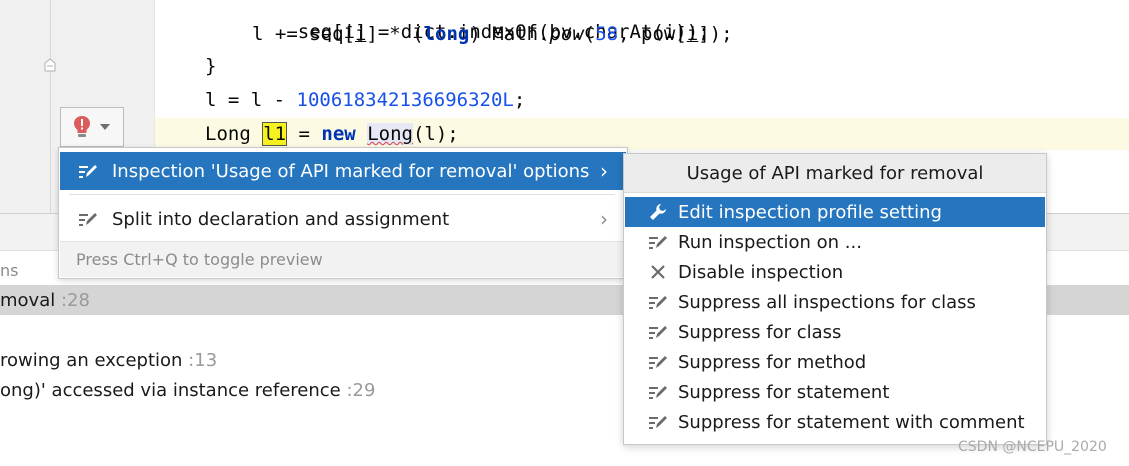 Image resolution: width=1129 pixels, height=466 pixels. Describe the element at coordinates (105, 127) in the screenshot. I see `chevron-down-icon` at that location.